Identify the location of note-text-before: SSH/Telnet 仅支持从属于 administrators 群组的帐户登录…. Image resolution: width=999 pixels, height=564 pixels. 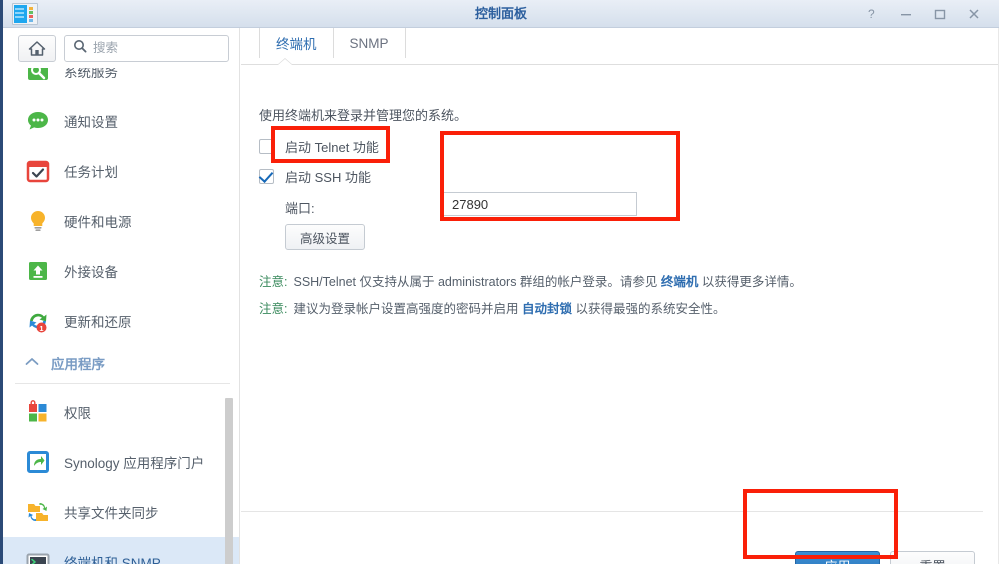
(477, 282).